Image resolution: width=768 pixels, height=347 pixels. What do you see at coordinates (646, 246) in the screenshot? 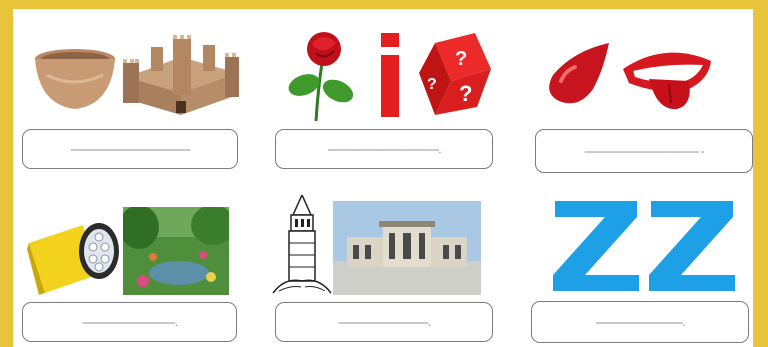
I see `letters-zz-image` at bounding box center [646, 246].